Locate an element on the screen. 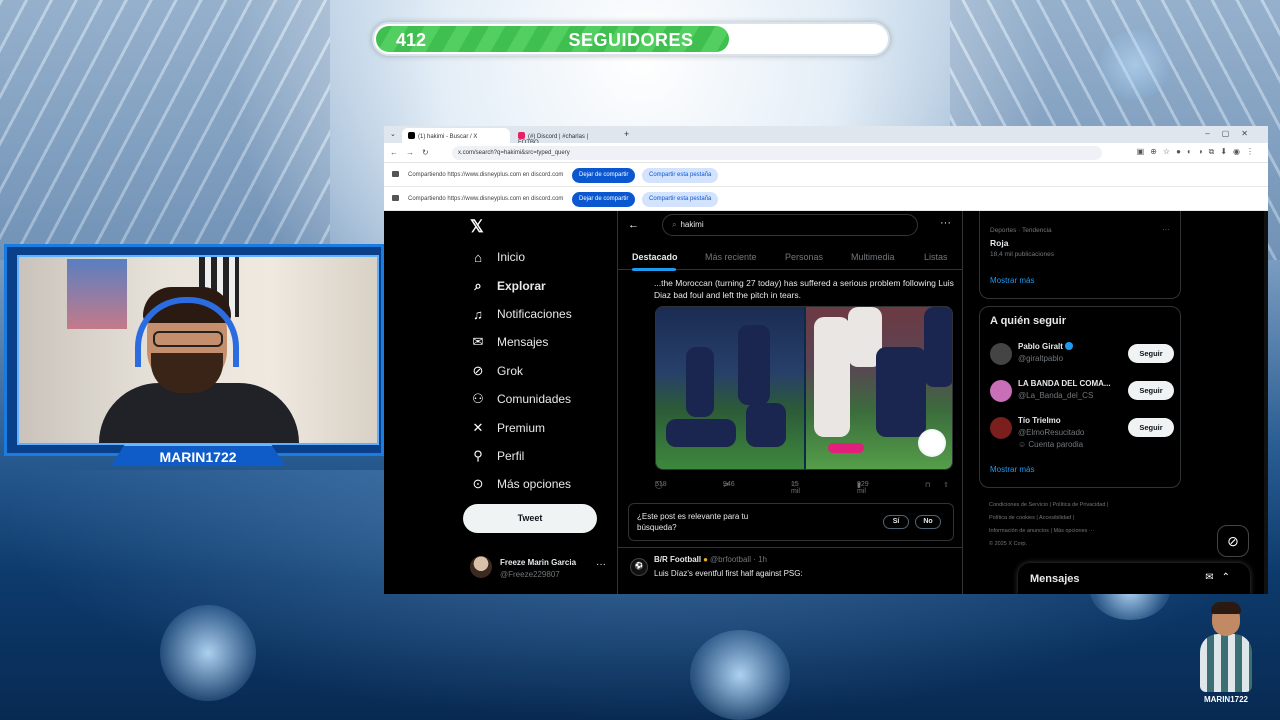 This screenshot has width=1280, height=720. new-tab-icon: + is located at coordinates (626, 134).